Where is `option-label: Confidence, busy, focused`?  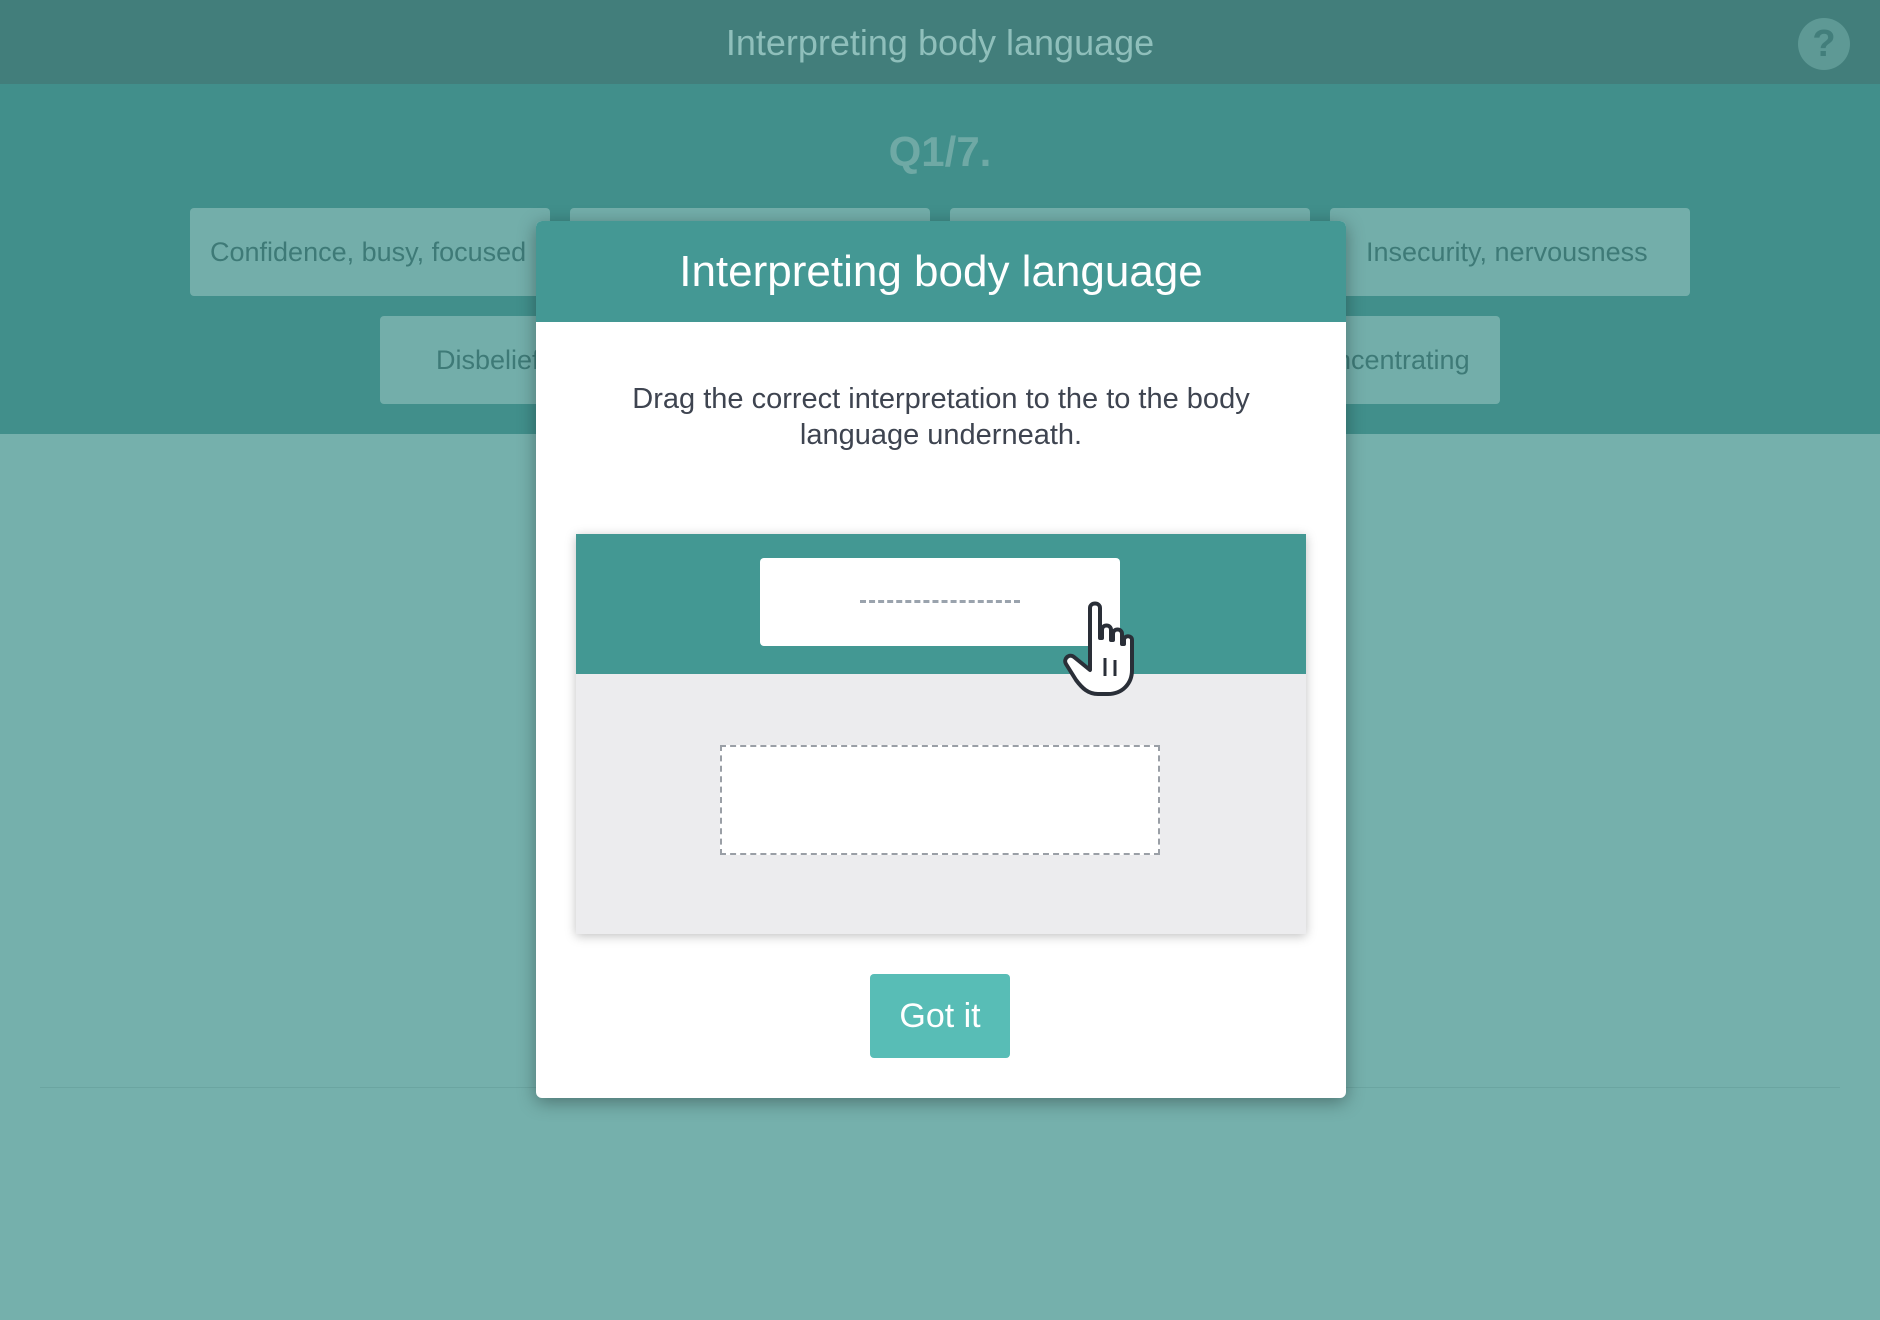
option-label: Confidence, busy, focused is located at coordinates (368, 252).